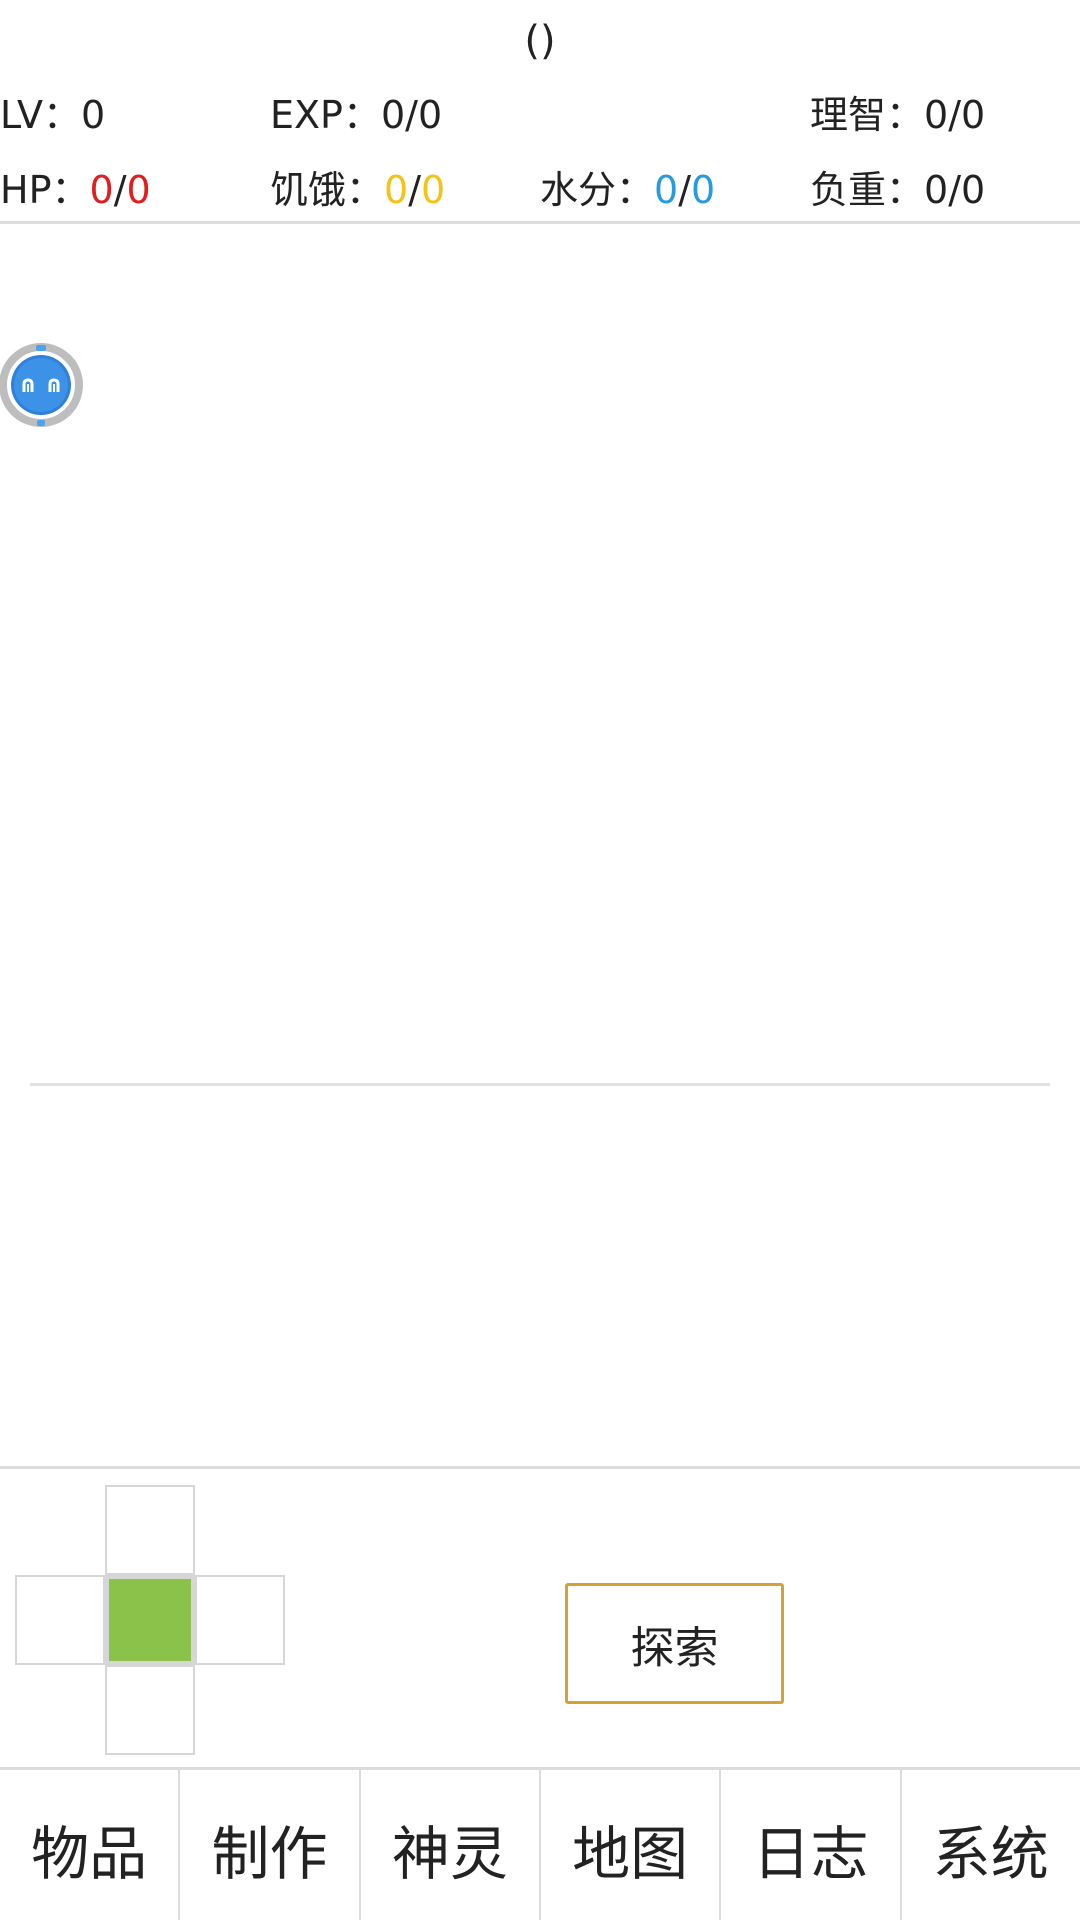 Image resolution: width=1080 pixels, height=1920 pixels. Describe the element at coordinates (150, 1710) in the screenshot. I see `move-down-cell` at that location.